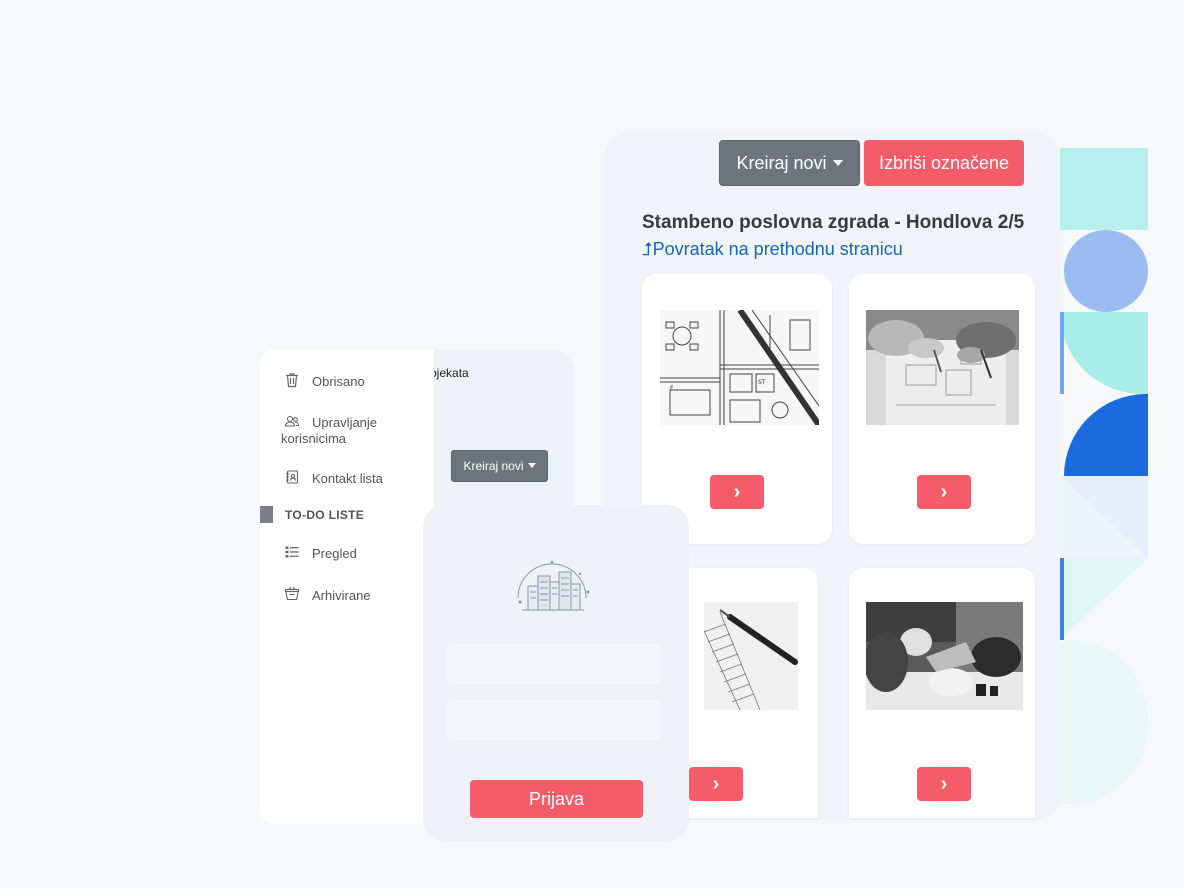  I want to click on section-marker, so click(266, 514).